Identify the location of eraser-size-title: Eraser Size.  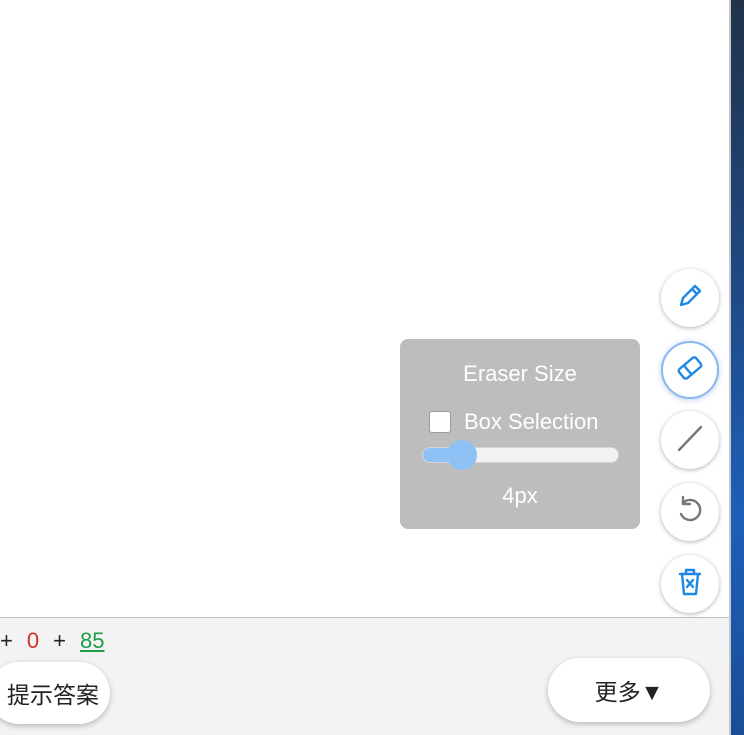
(520, 373).